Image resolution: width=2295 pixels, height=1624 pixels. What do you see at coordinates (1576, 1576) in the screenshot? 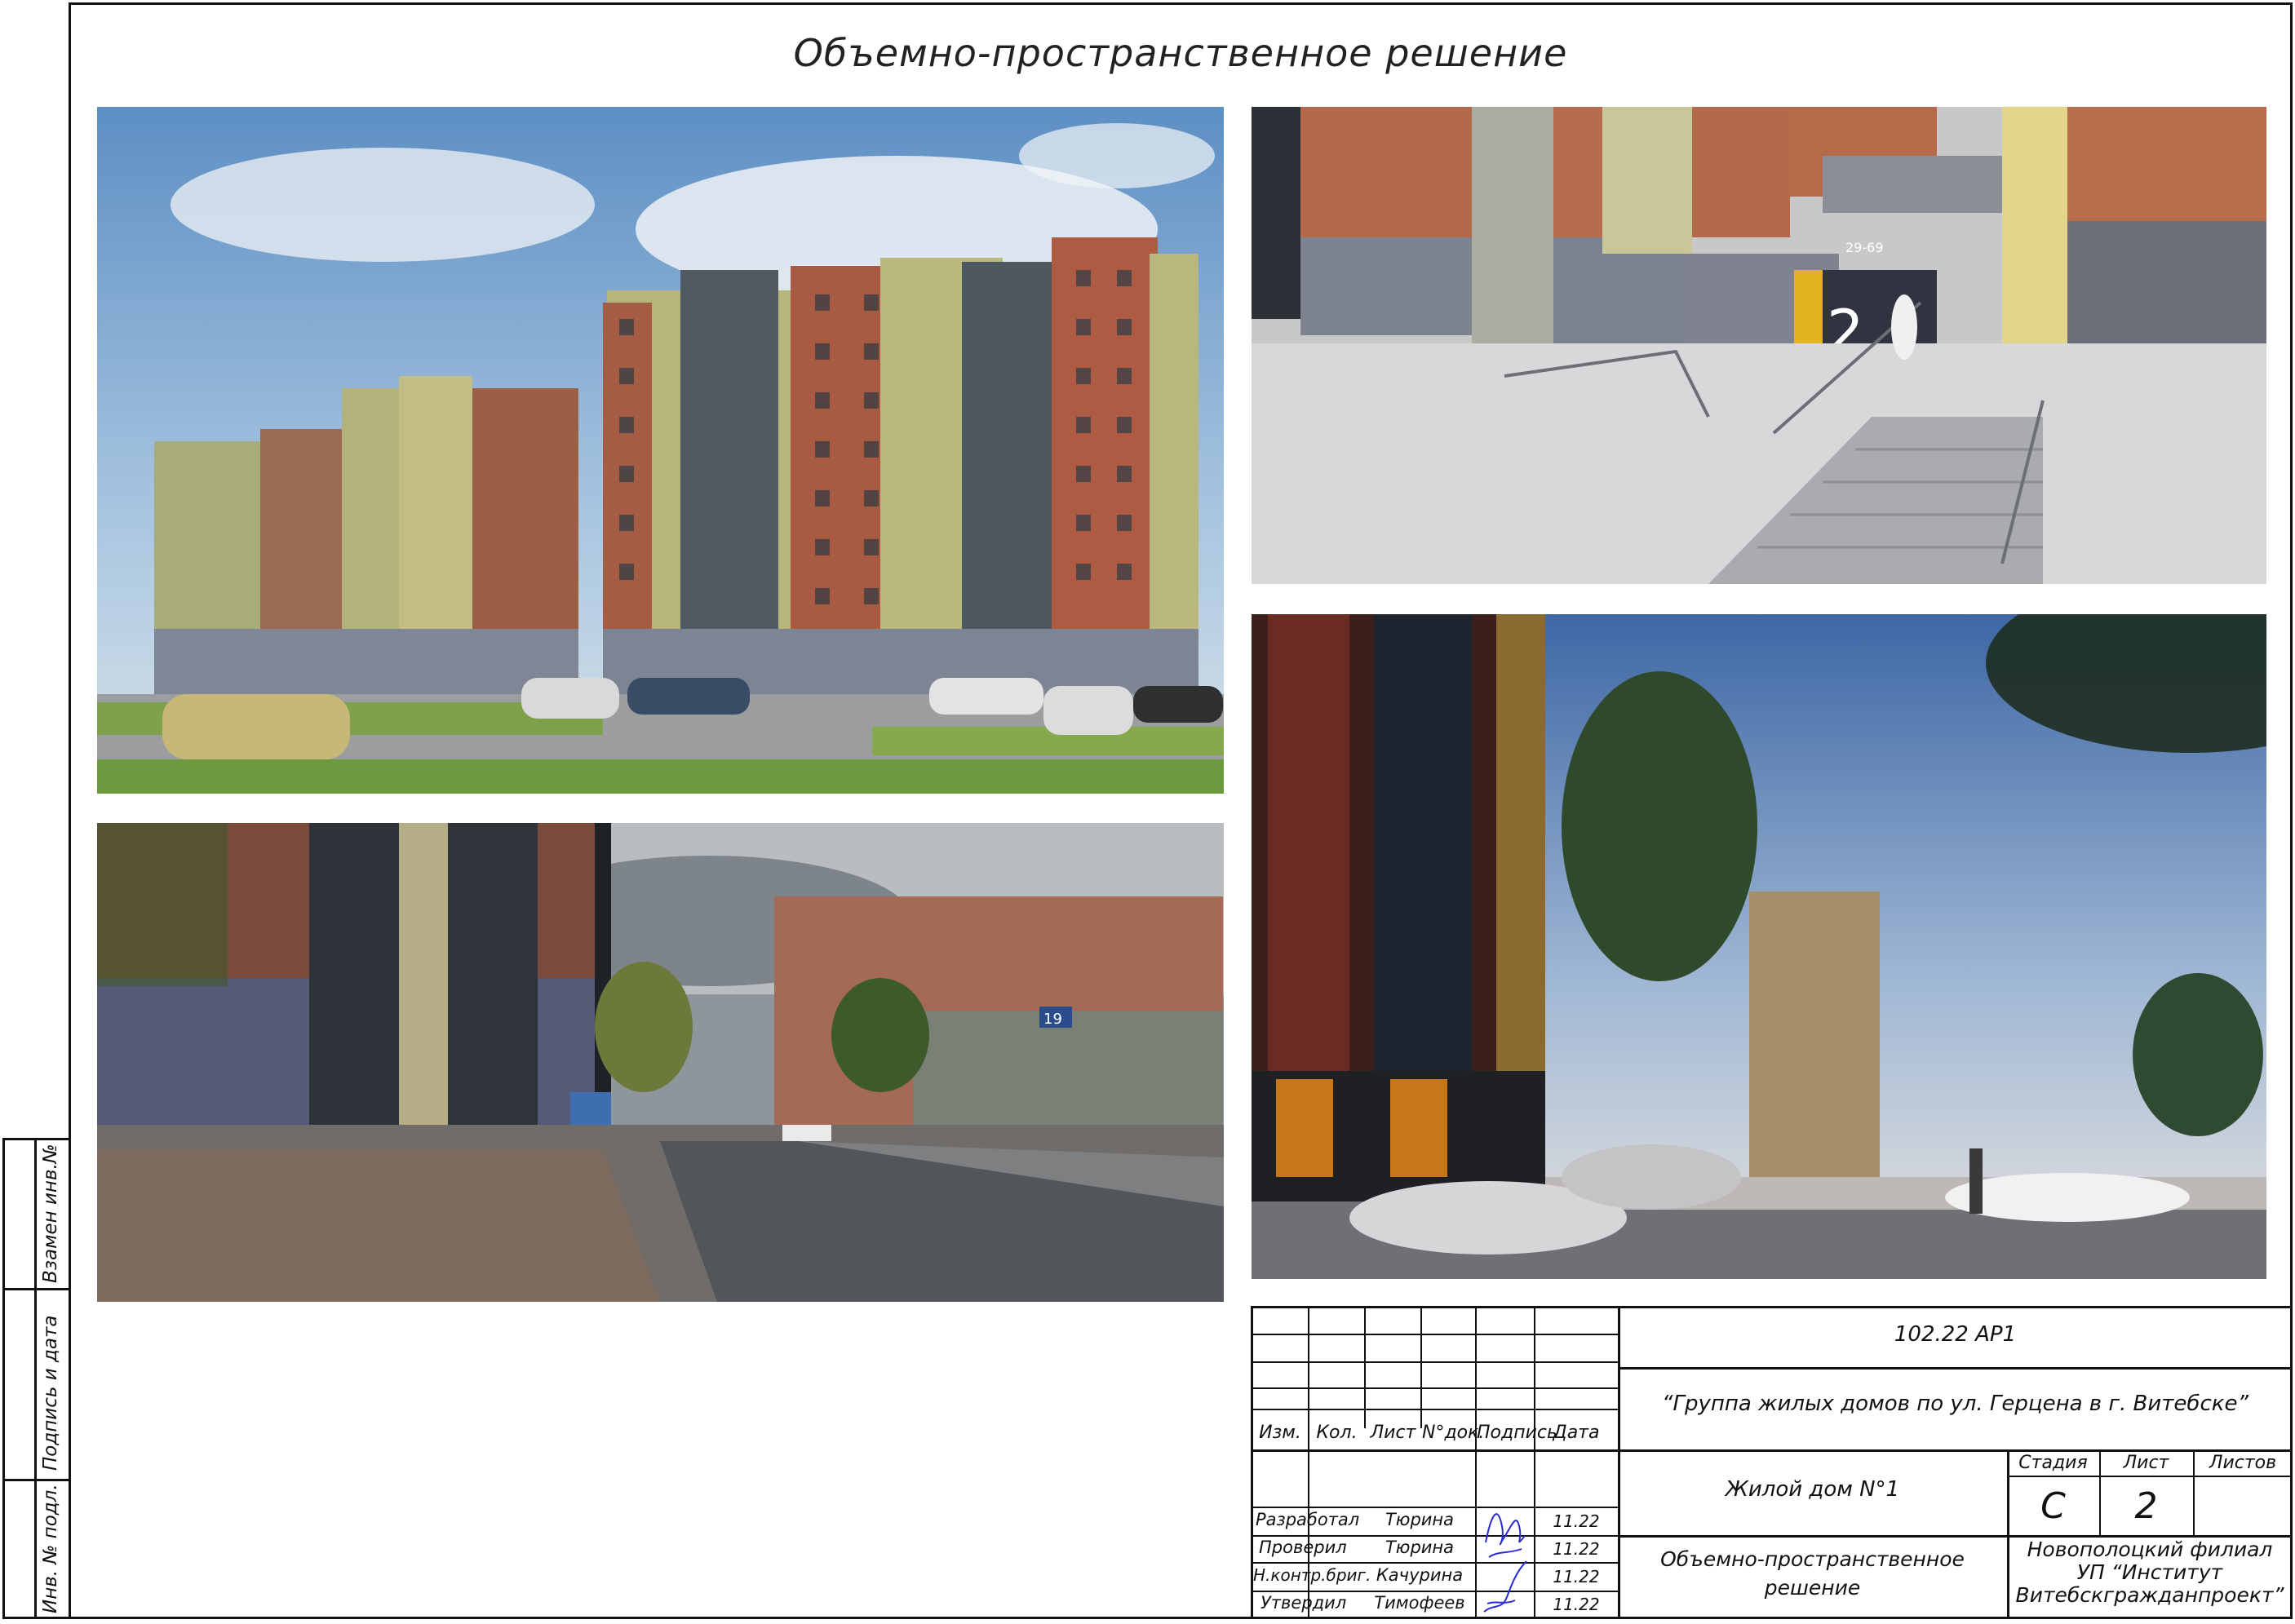
I see `date-normcontrol: 11.22` at bounding box center [1576, 1576].